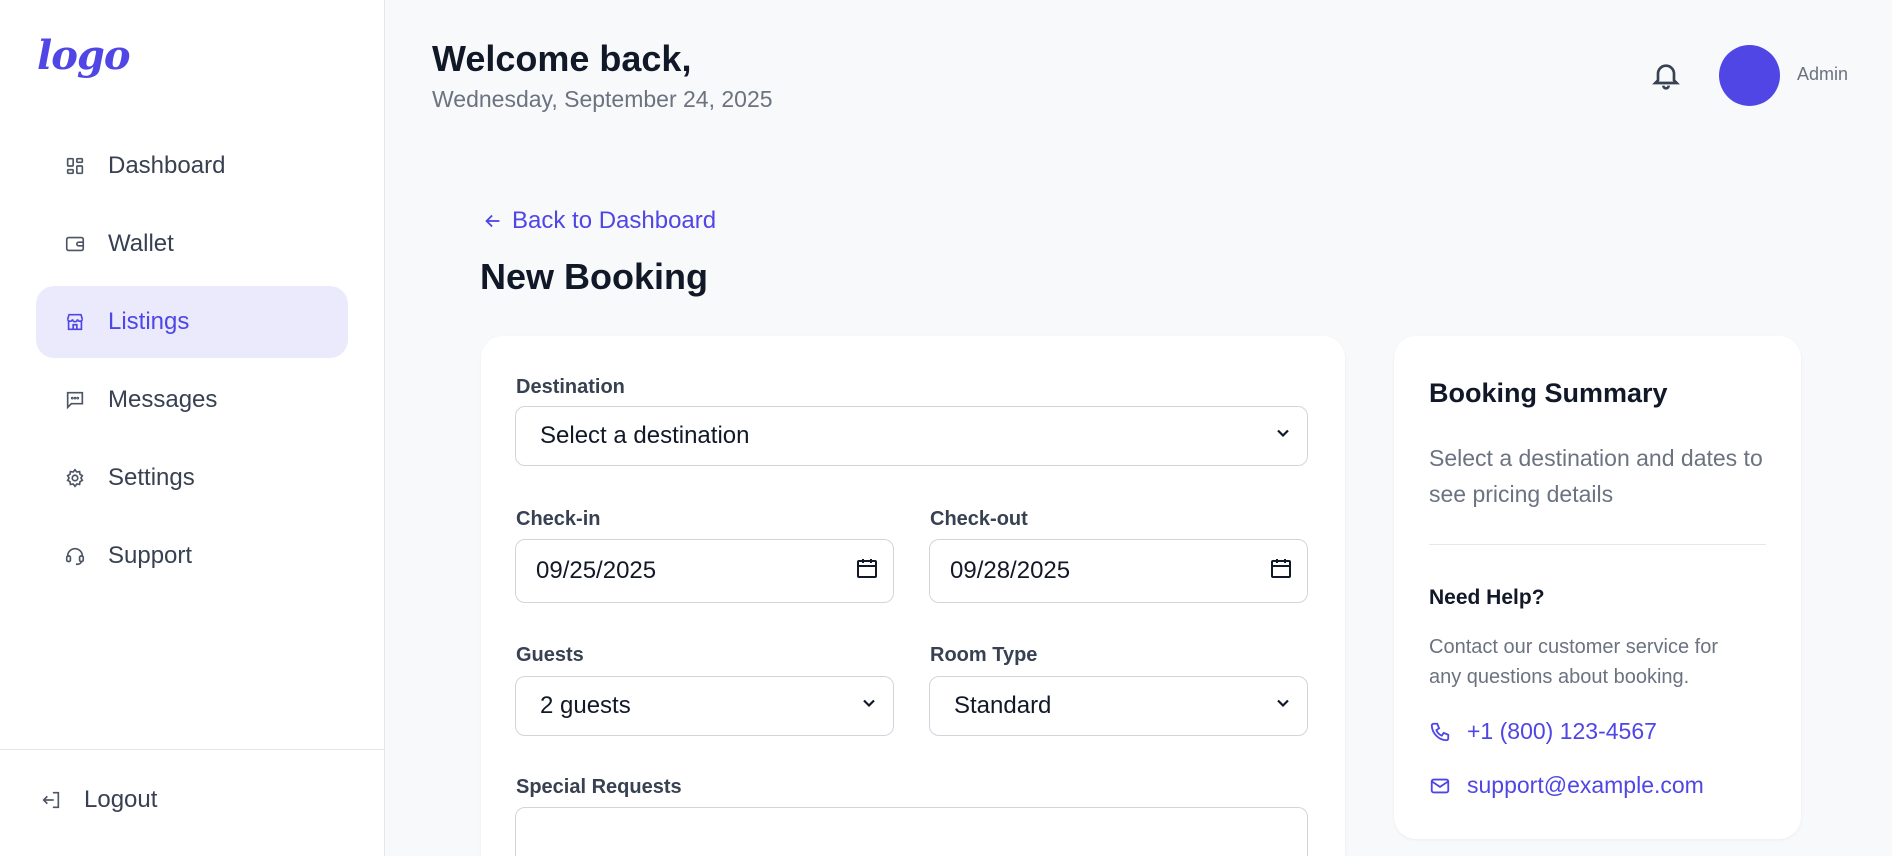 This screenshot has height=856, width=1892. Describe the element at coordinates (704, 706) in the screenshot. I see `guests-select: 2 guests` at that location.